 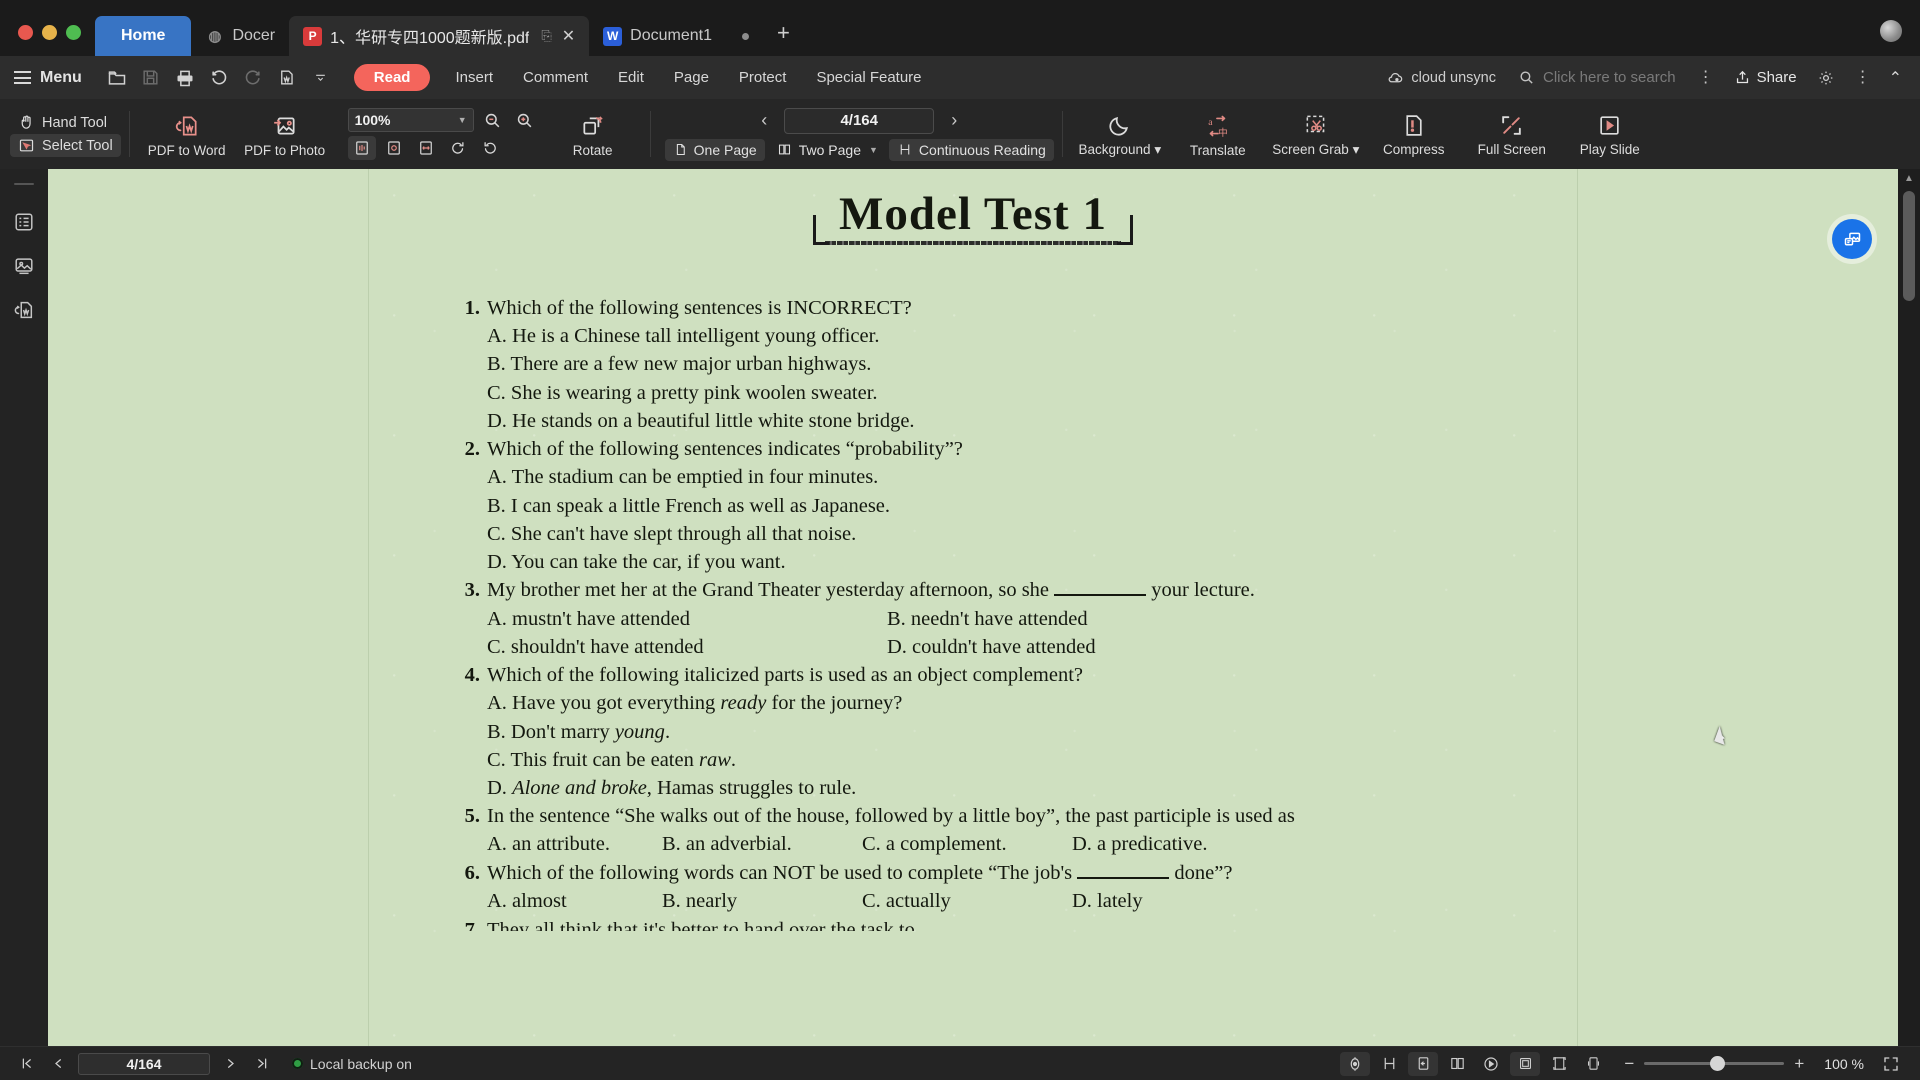 What do you see at coordinates (442, 148) in the screenshot?
I see `page-fit-icons` at bounding box center [442, 148].